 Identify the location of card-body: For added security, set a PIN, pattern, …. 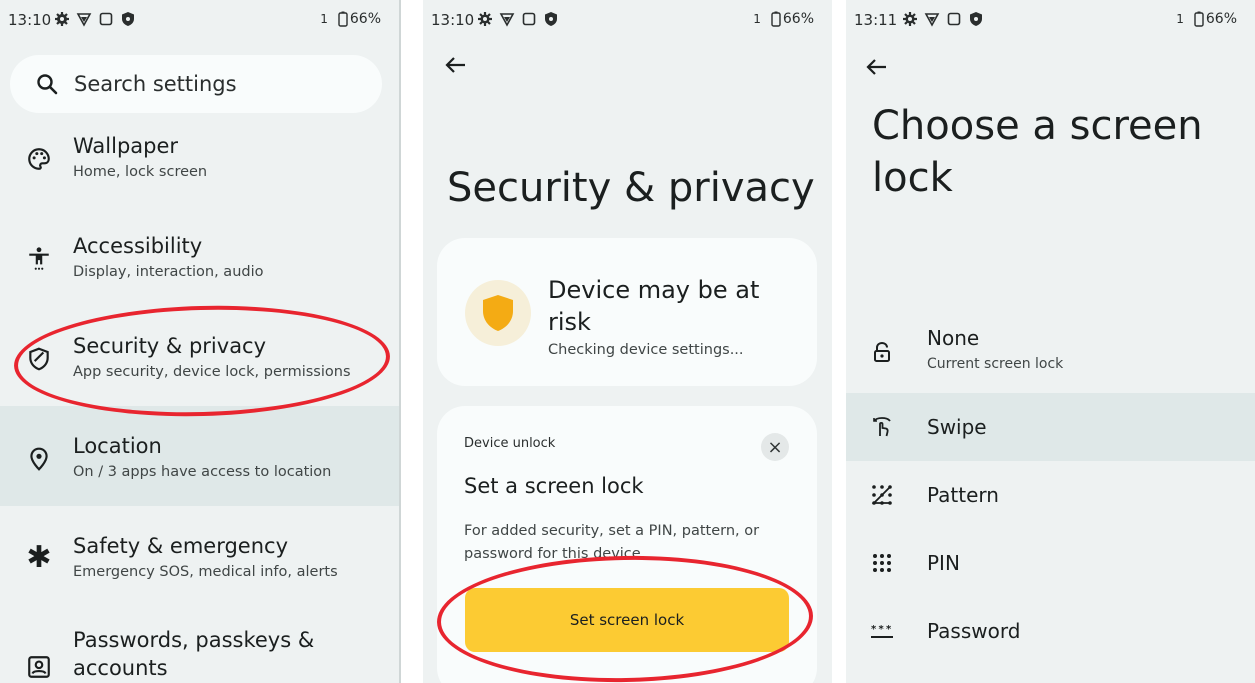
(612, 531).